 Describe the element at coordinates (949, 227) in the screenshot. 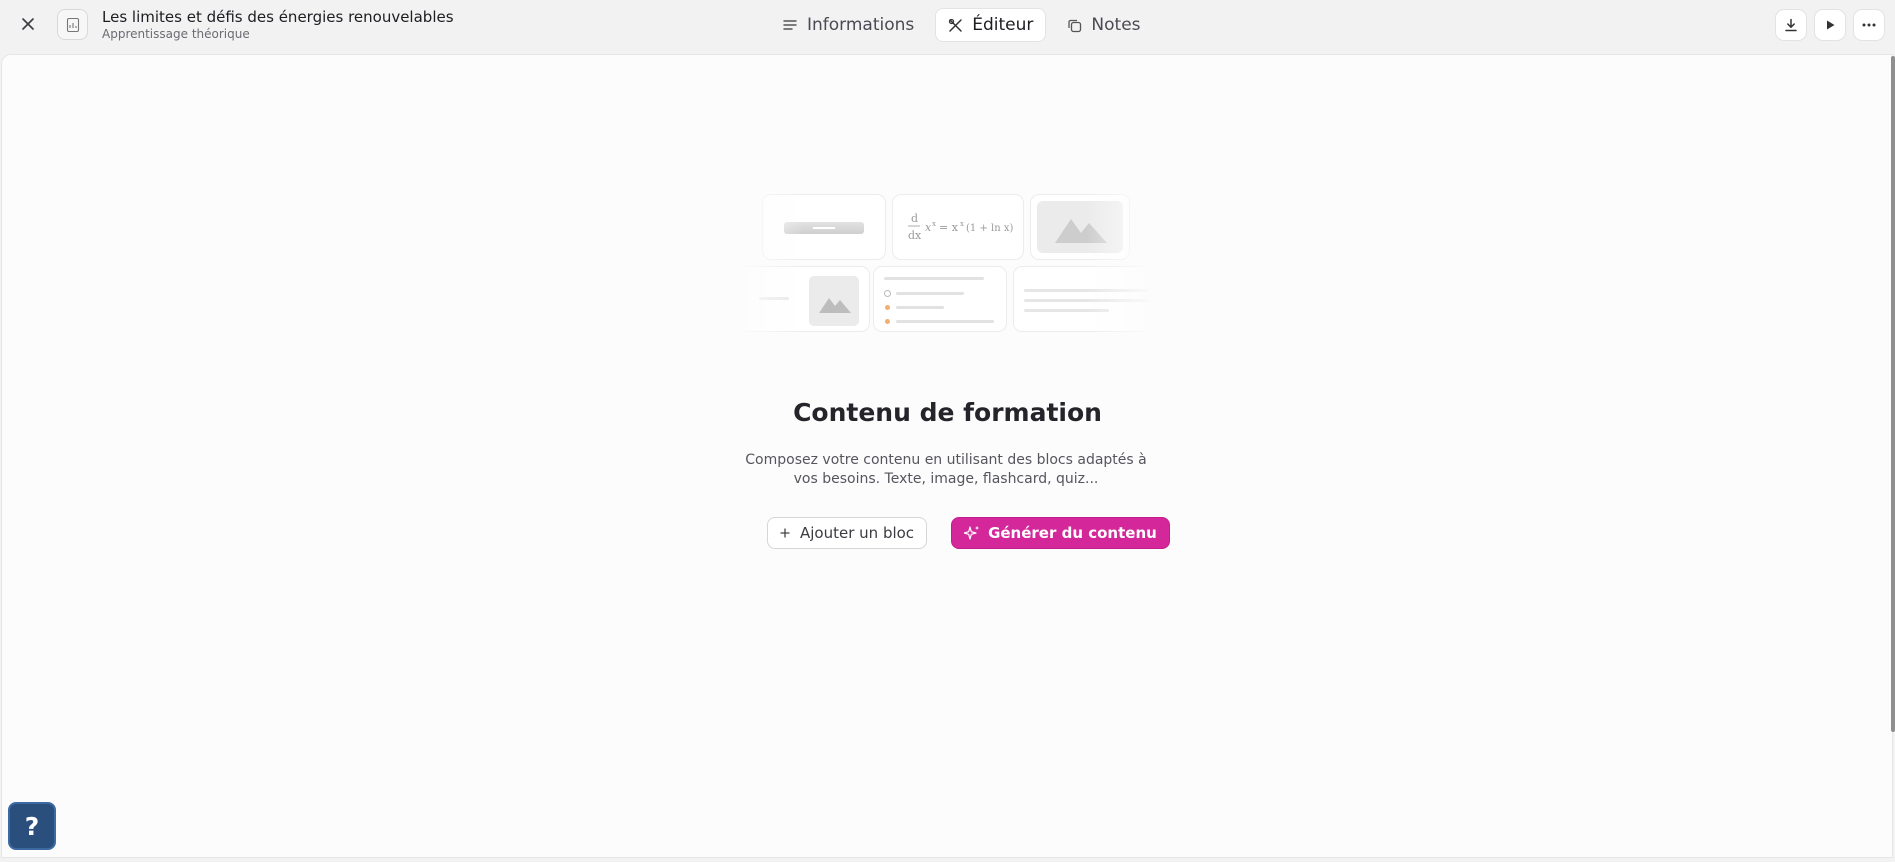

I see `svg-text: = x` at that location.